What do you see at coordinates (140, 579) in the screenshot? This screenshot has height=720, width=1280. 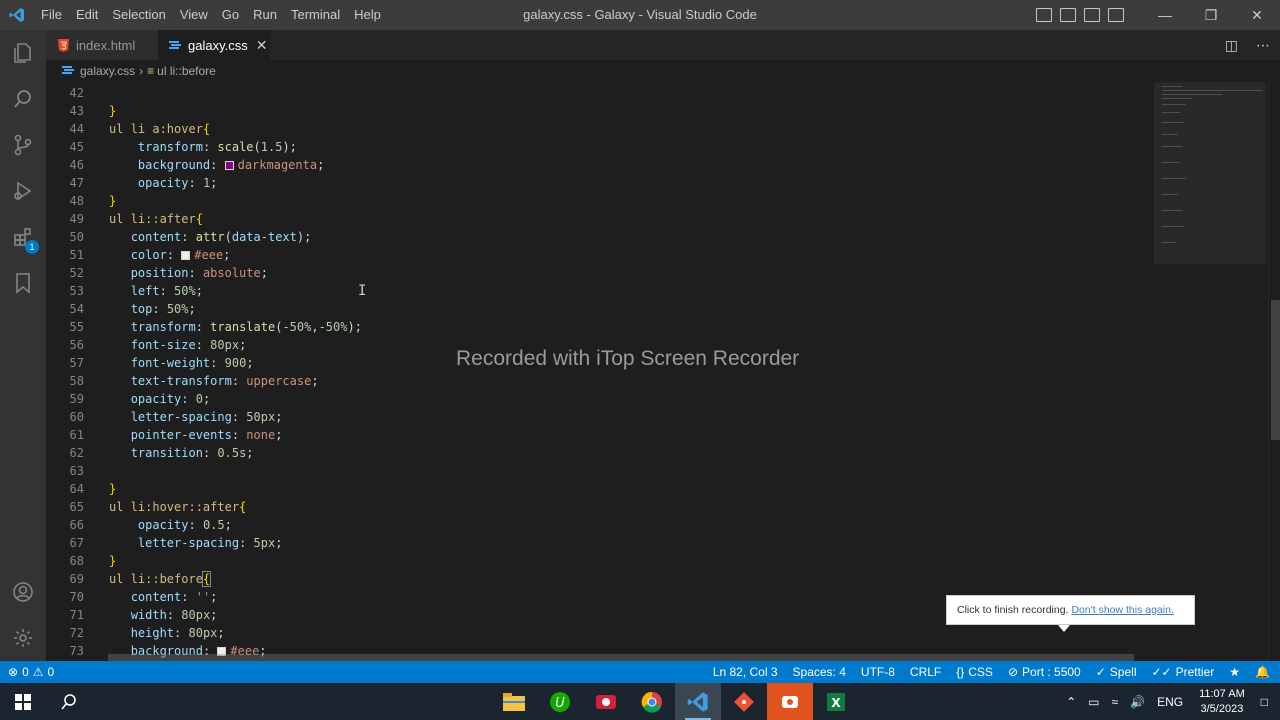 I see `code-line: 69 ul li::before{` at bounding box center [140, 579].